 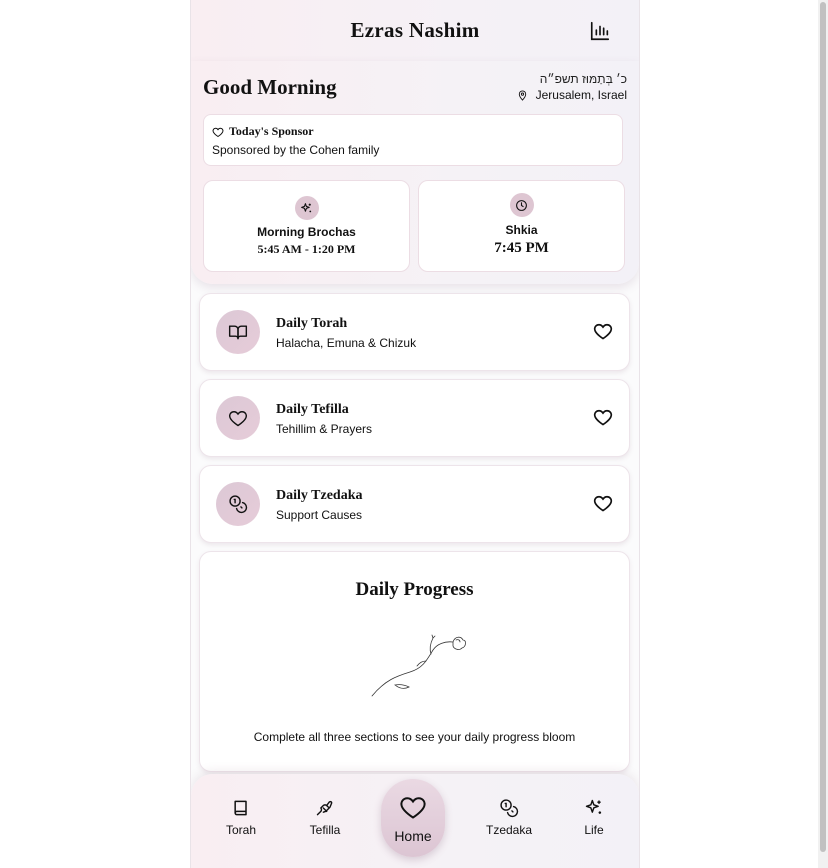 What do you see at coordinates (240, 808) in the screenshot?
I see `book-icon` at bounding box center [240, 808].